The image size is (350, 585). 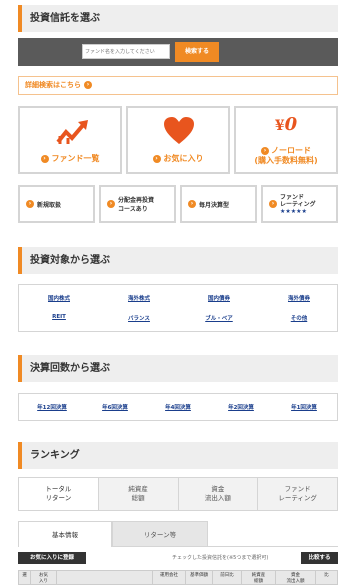 I want to click on heart-icon, so click(x=179, y=130).